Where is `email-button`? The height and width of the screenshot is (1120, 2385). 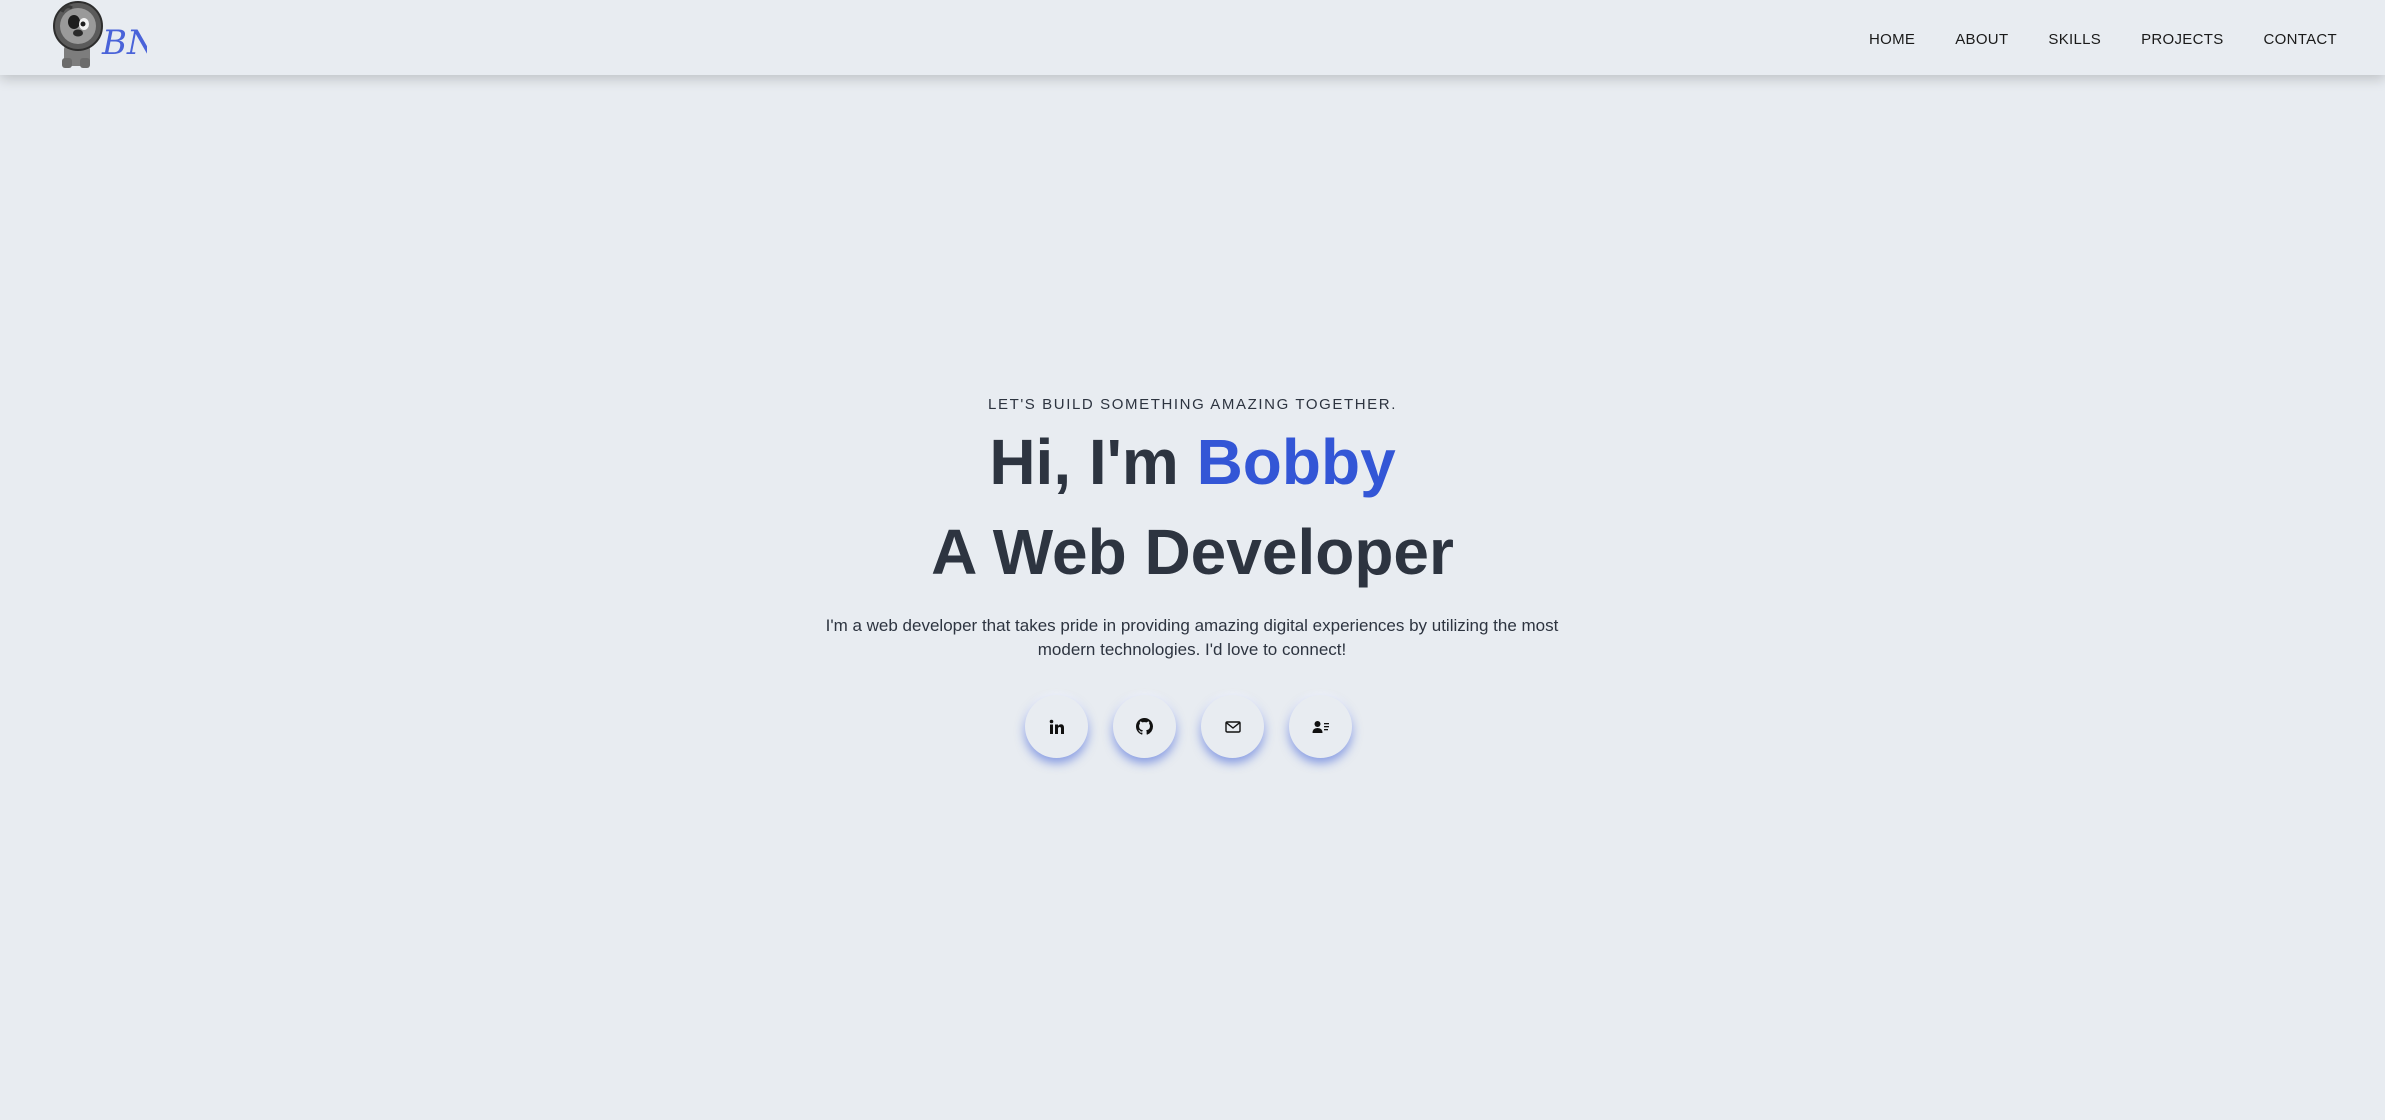 email-button is located at coordinates (1232, 726).